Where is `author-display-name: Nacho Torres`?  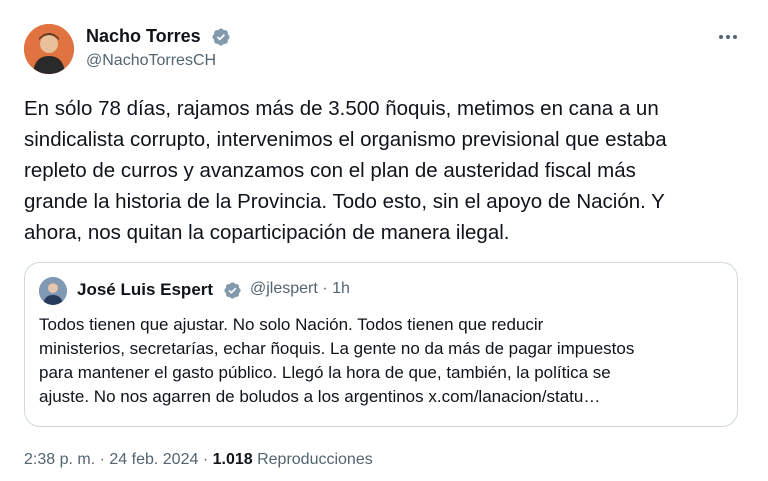
author-display-name: Nacho Torres is located at coordinates (143, 36).